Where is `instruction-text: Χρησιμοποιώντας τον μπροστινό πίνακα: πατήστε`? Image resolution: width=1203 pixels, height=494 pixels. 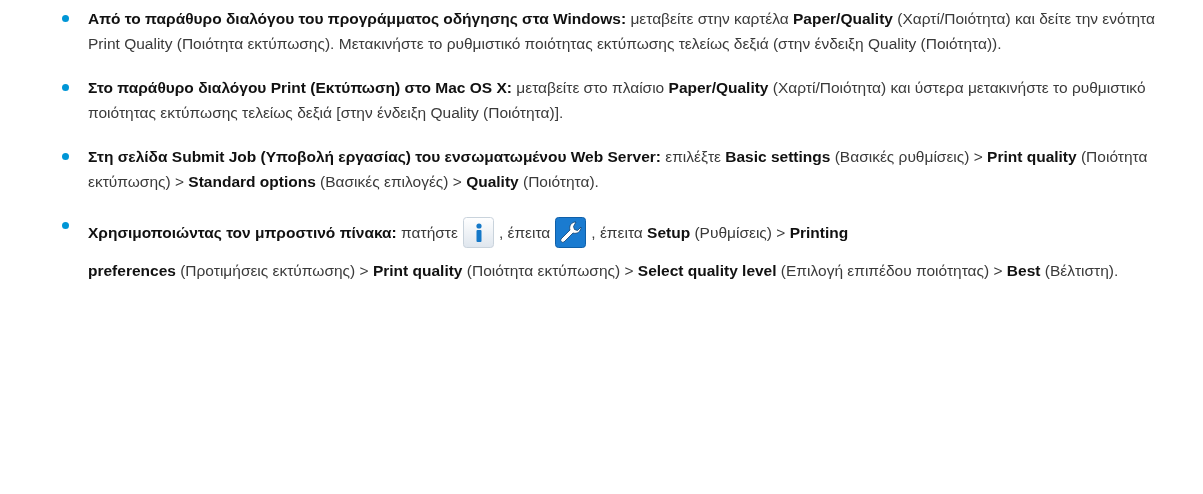
instruction-text: Χρησιμοποιώντας τον μπροστινό πίνακα: πατήστε is located at coordinates (273, 233).